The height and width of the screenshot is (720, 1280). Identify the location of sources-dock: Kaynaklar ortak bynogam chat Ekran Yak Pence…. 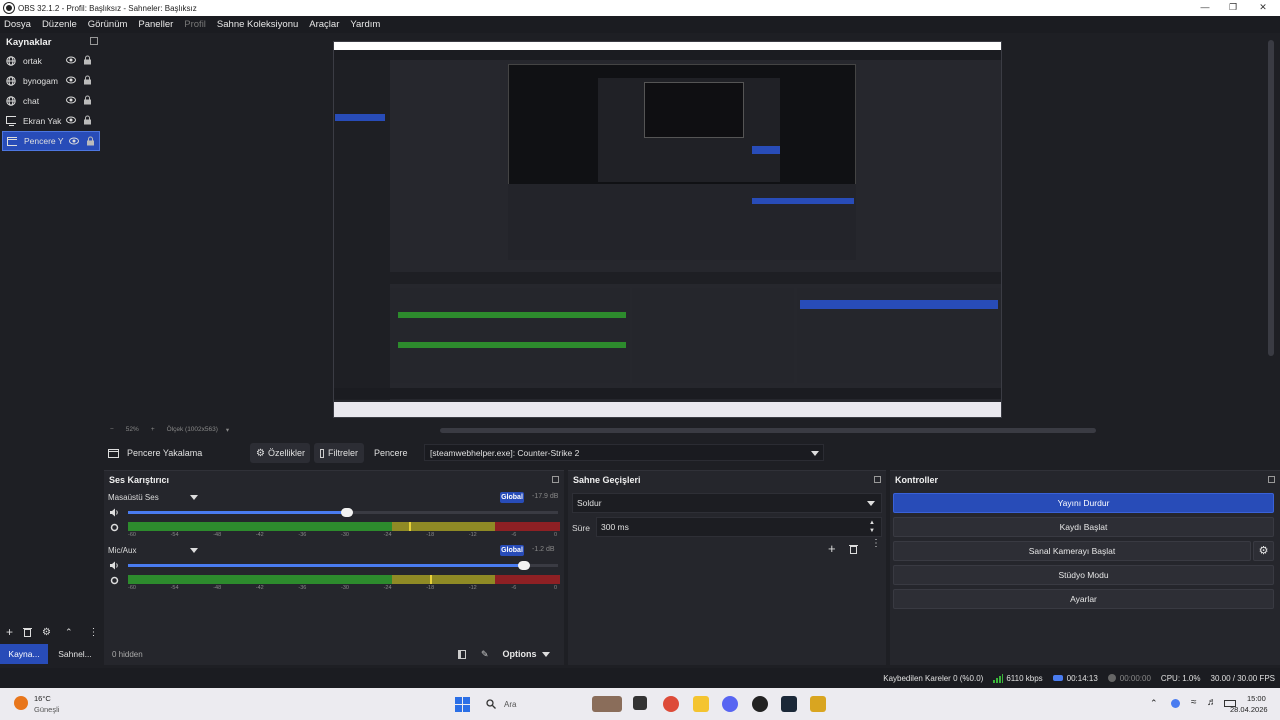
(51, 349).